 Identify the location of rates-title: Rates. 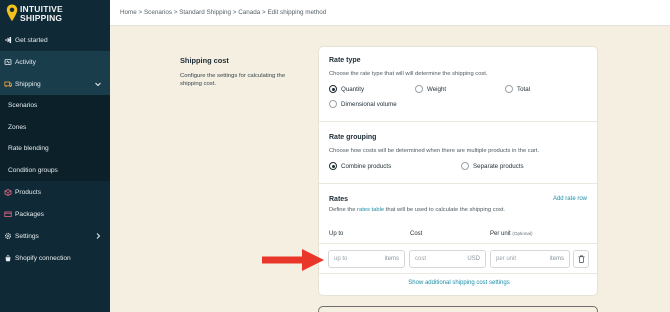
(339, 199).